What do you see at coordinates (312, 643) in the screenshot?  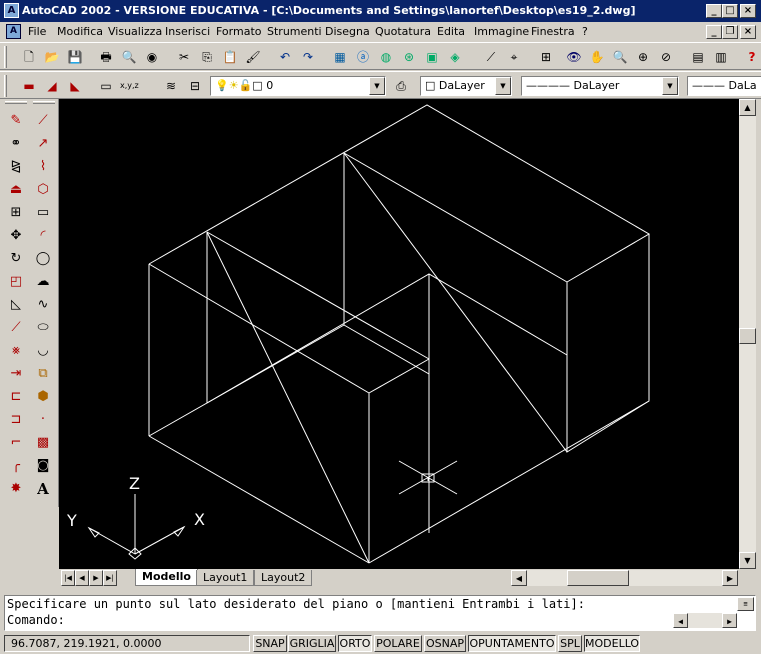 I see `grid-toggle: GRIGLIA` at bounding box center [312, 643].